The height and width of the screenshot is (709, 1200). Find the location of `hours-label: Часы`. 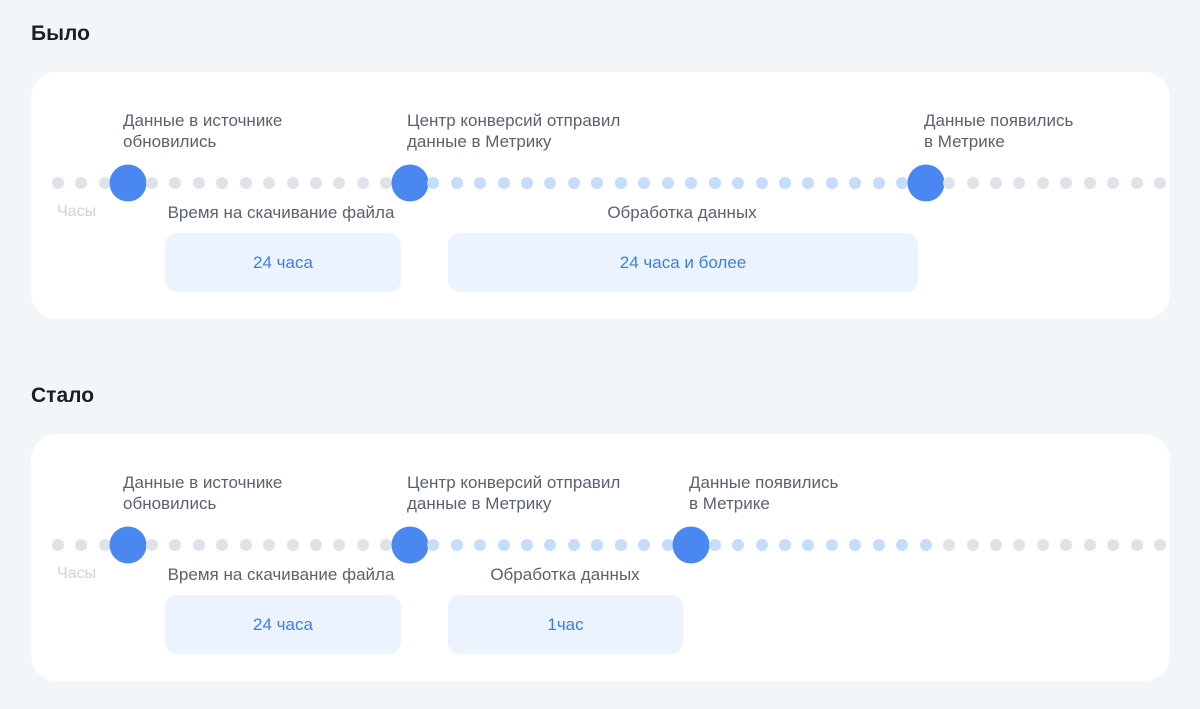

hours-label: Часы is located at coordinates (77, 211).